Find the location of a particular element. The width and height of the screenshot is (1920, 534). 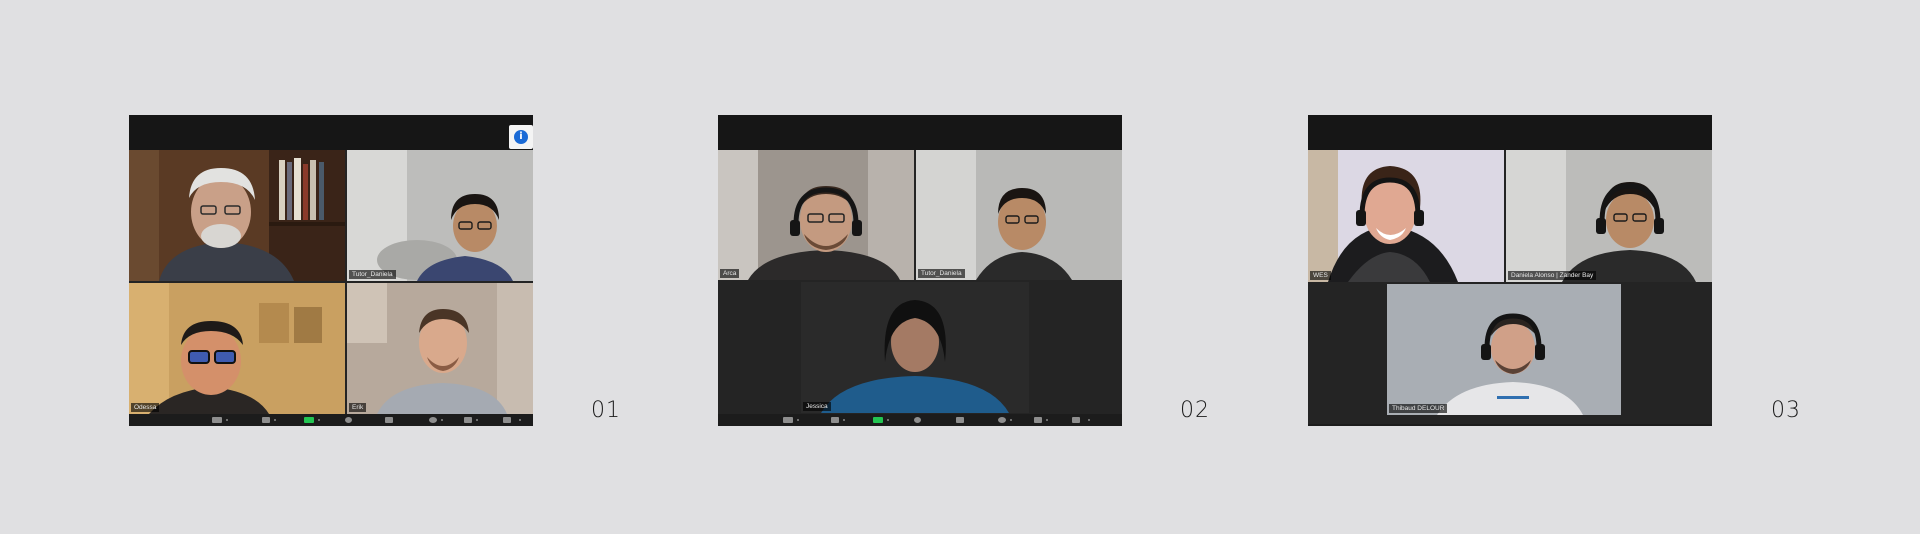

video-tile-participant is located at coordinates (237, 215).